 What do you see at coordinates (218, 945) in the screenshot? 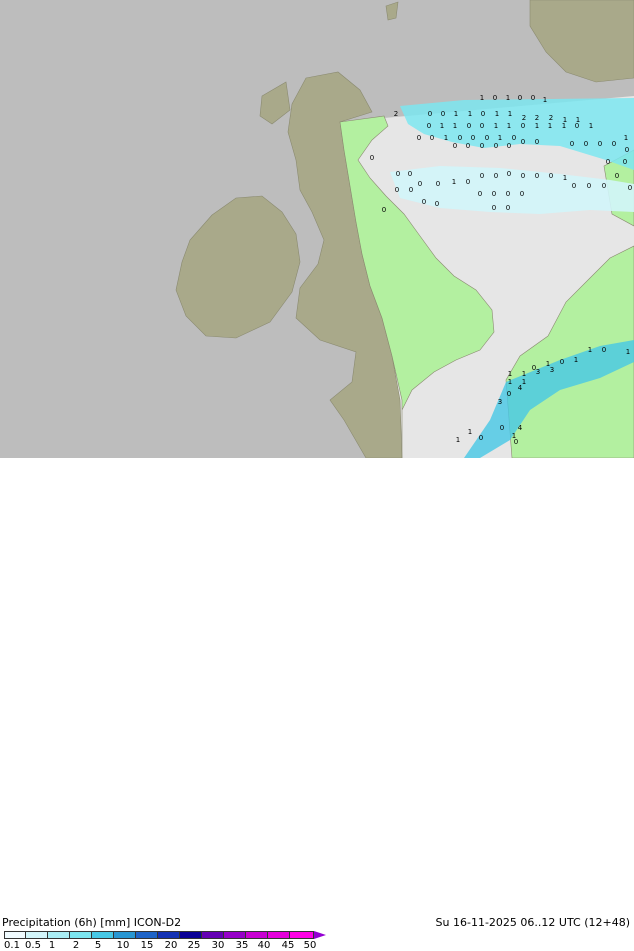
I see `legend-tick: 30` at bounding box center [218, 945].